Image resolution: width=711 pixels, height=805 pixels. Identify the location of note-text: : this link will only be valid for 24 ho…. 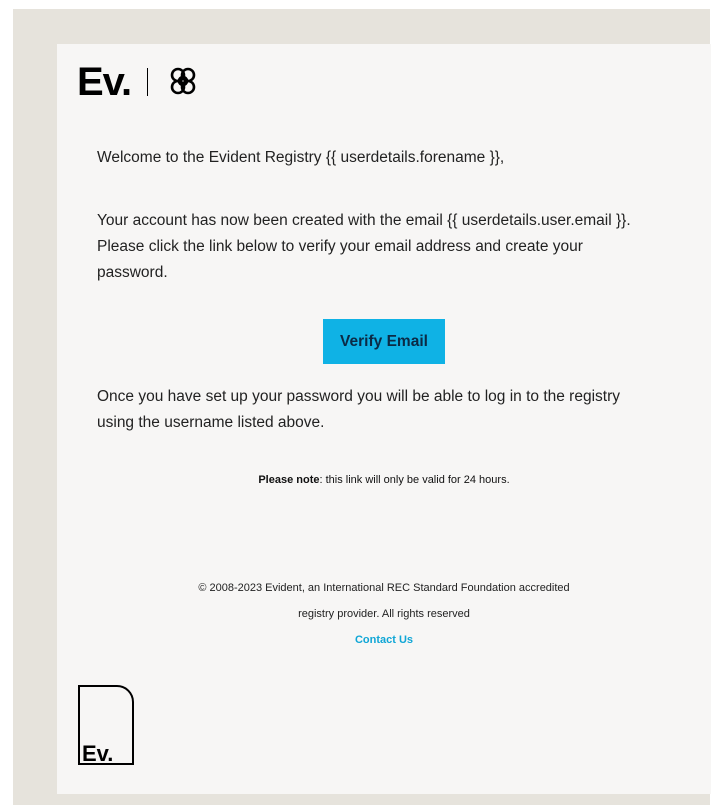
(414, 480).